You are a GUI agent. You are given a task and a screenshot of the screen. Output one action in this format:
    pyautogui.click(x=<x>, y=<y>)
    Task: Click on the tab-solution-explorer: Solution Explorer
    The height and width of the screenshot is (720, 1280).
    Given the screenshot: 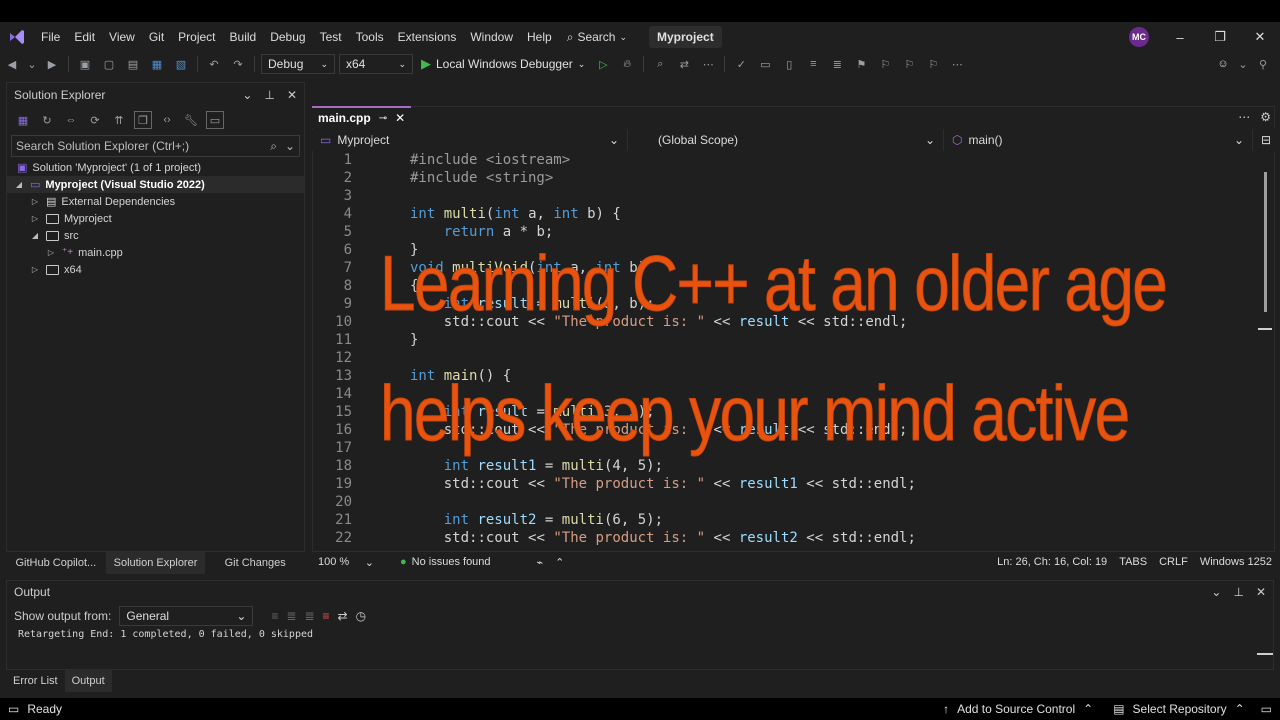 What is the action you would take?
    pyautogui.click(x=155, y=563)
    